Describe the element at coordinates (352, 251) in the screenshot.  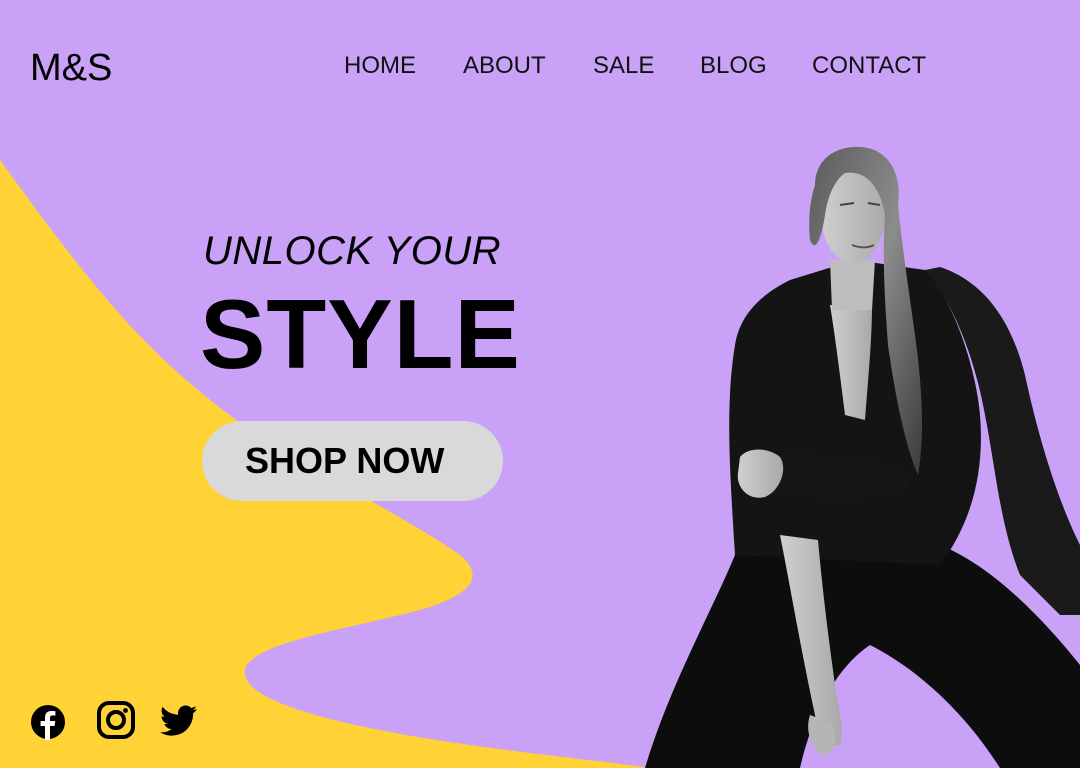
I see `hero-subtitle: UNLOCK YOUR` at that location.